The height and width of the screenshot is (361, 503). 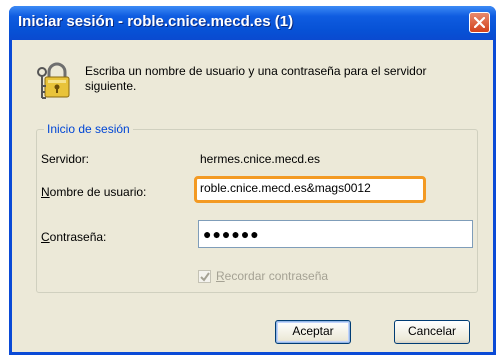 I want to click on checkmark-icon, so click(x=205, y=277).